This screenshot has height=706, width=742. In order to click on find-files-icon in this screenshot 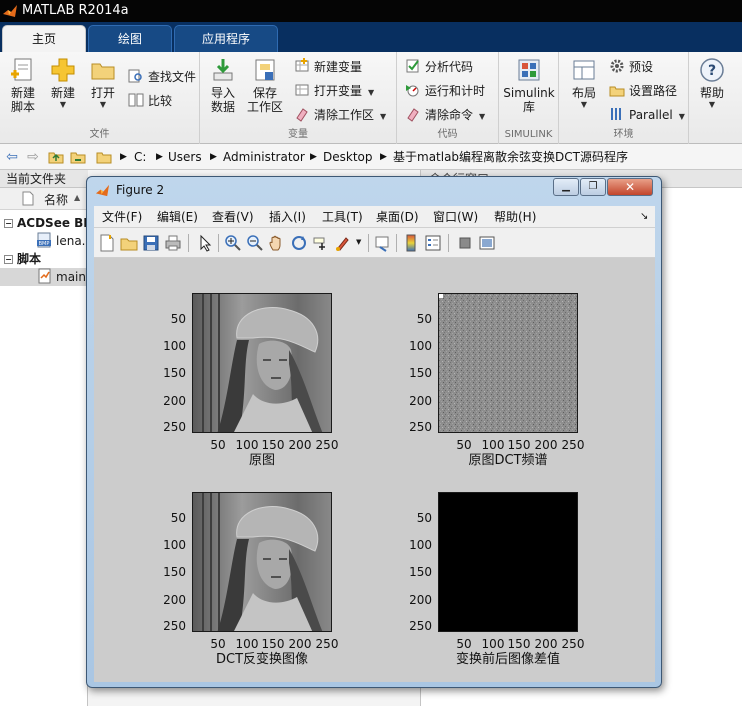, I will do `click(135, 76)`.